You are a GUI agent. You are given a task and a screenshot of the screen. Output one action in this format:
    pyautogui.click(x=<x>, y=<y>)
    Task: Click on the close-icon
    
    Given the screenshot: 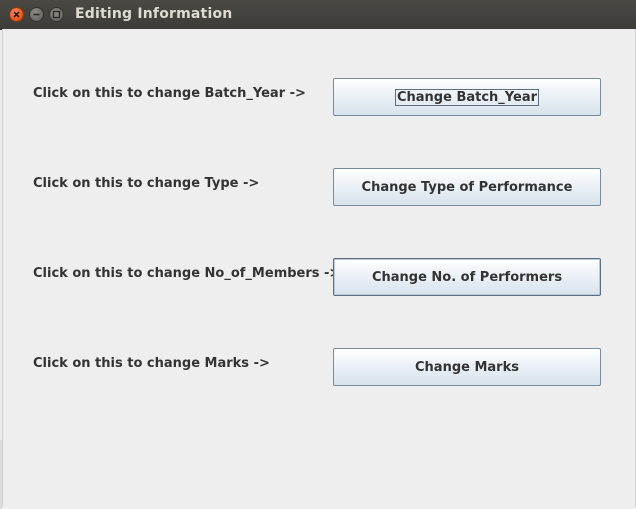 What is the action you would take?
    pyautogui.click(x=16, y=14)
    